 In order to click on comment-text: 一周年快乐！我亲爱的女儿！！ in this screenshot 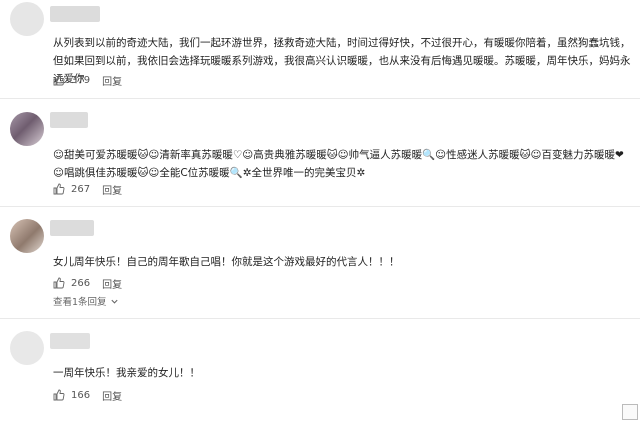, I will do `click(126, 373)`.